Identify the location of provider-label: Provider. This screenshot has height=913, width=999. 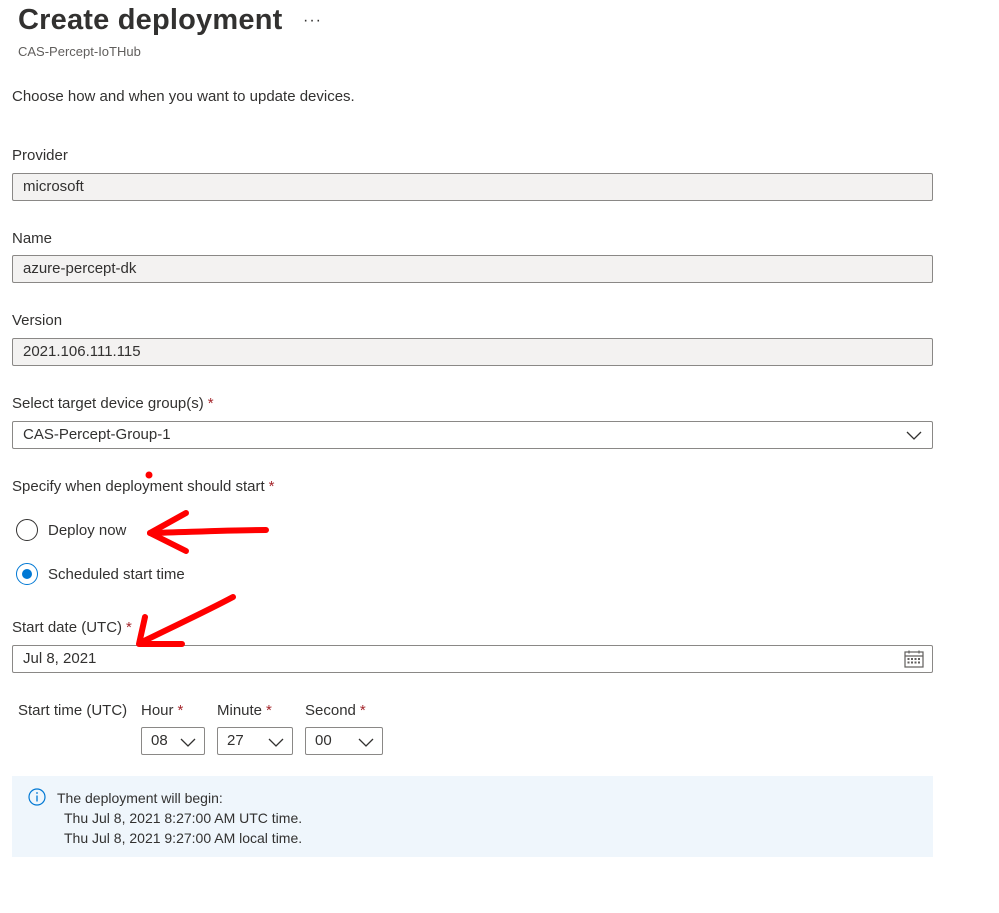
(40, 155).